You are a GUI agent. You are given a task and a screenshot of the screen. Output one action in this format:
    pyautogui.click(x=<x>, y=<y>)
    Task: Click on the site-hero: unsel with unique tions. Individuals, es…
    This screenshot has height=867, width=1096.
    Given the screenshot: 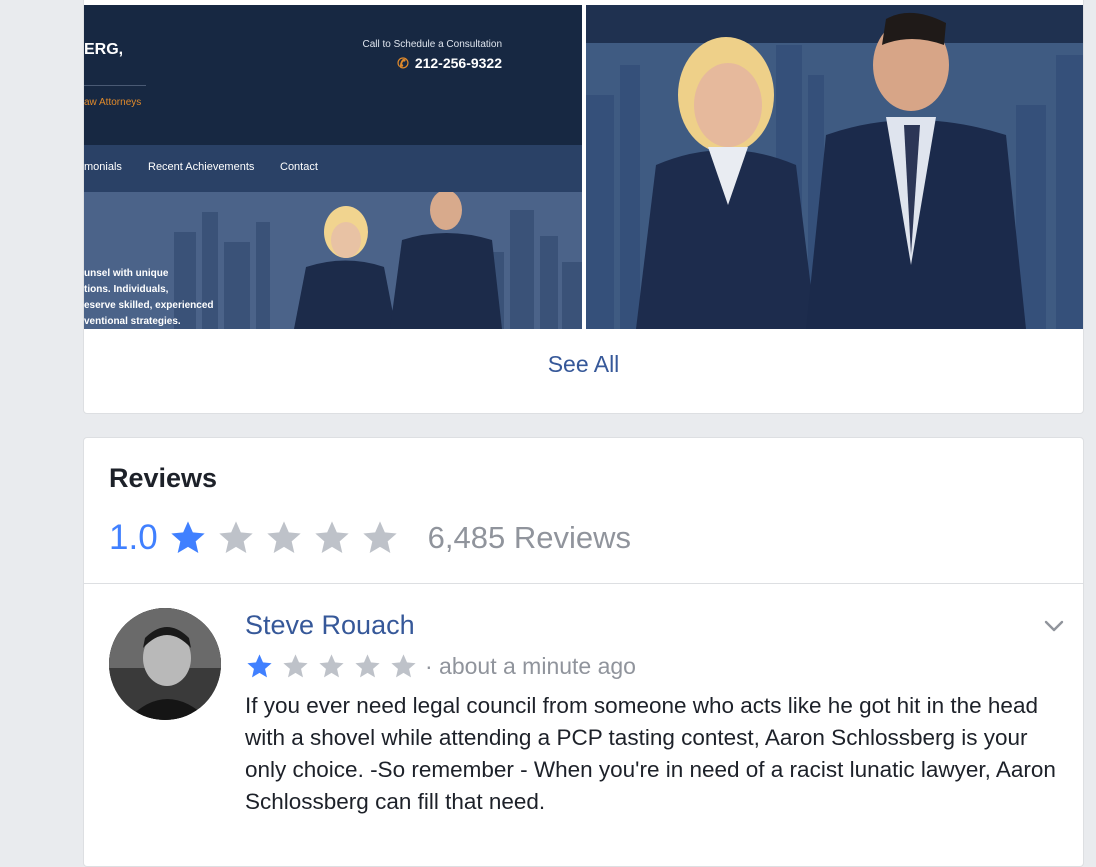 What is the action you would take?
    pyautogui.click(x=333, y=260)
    